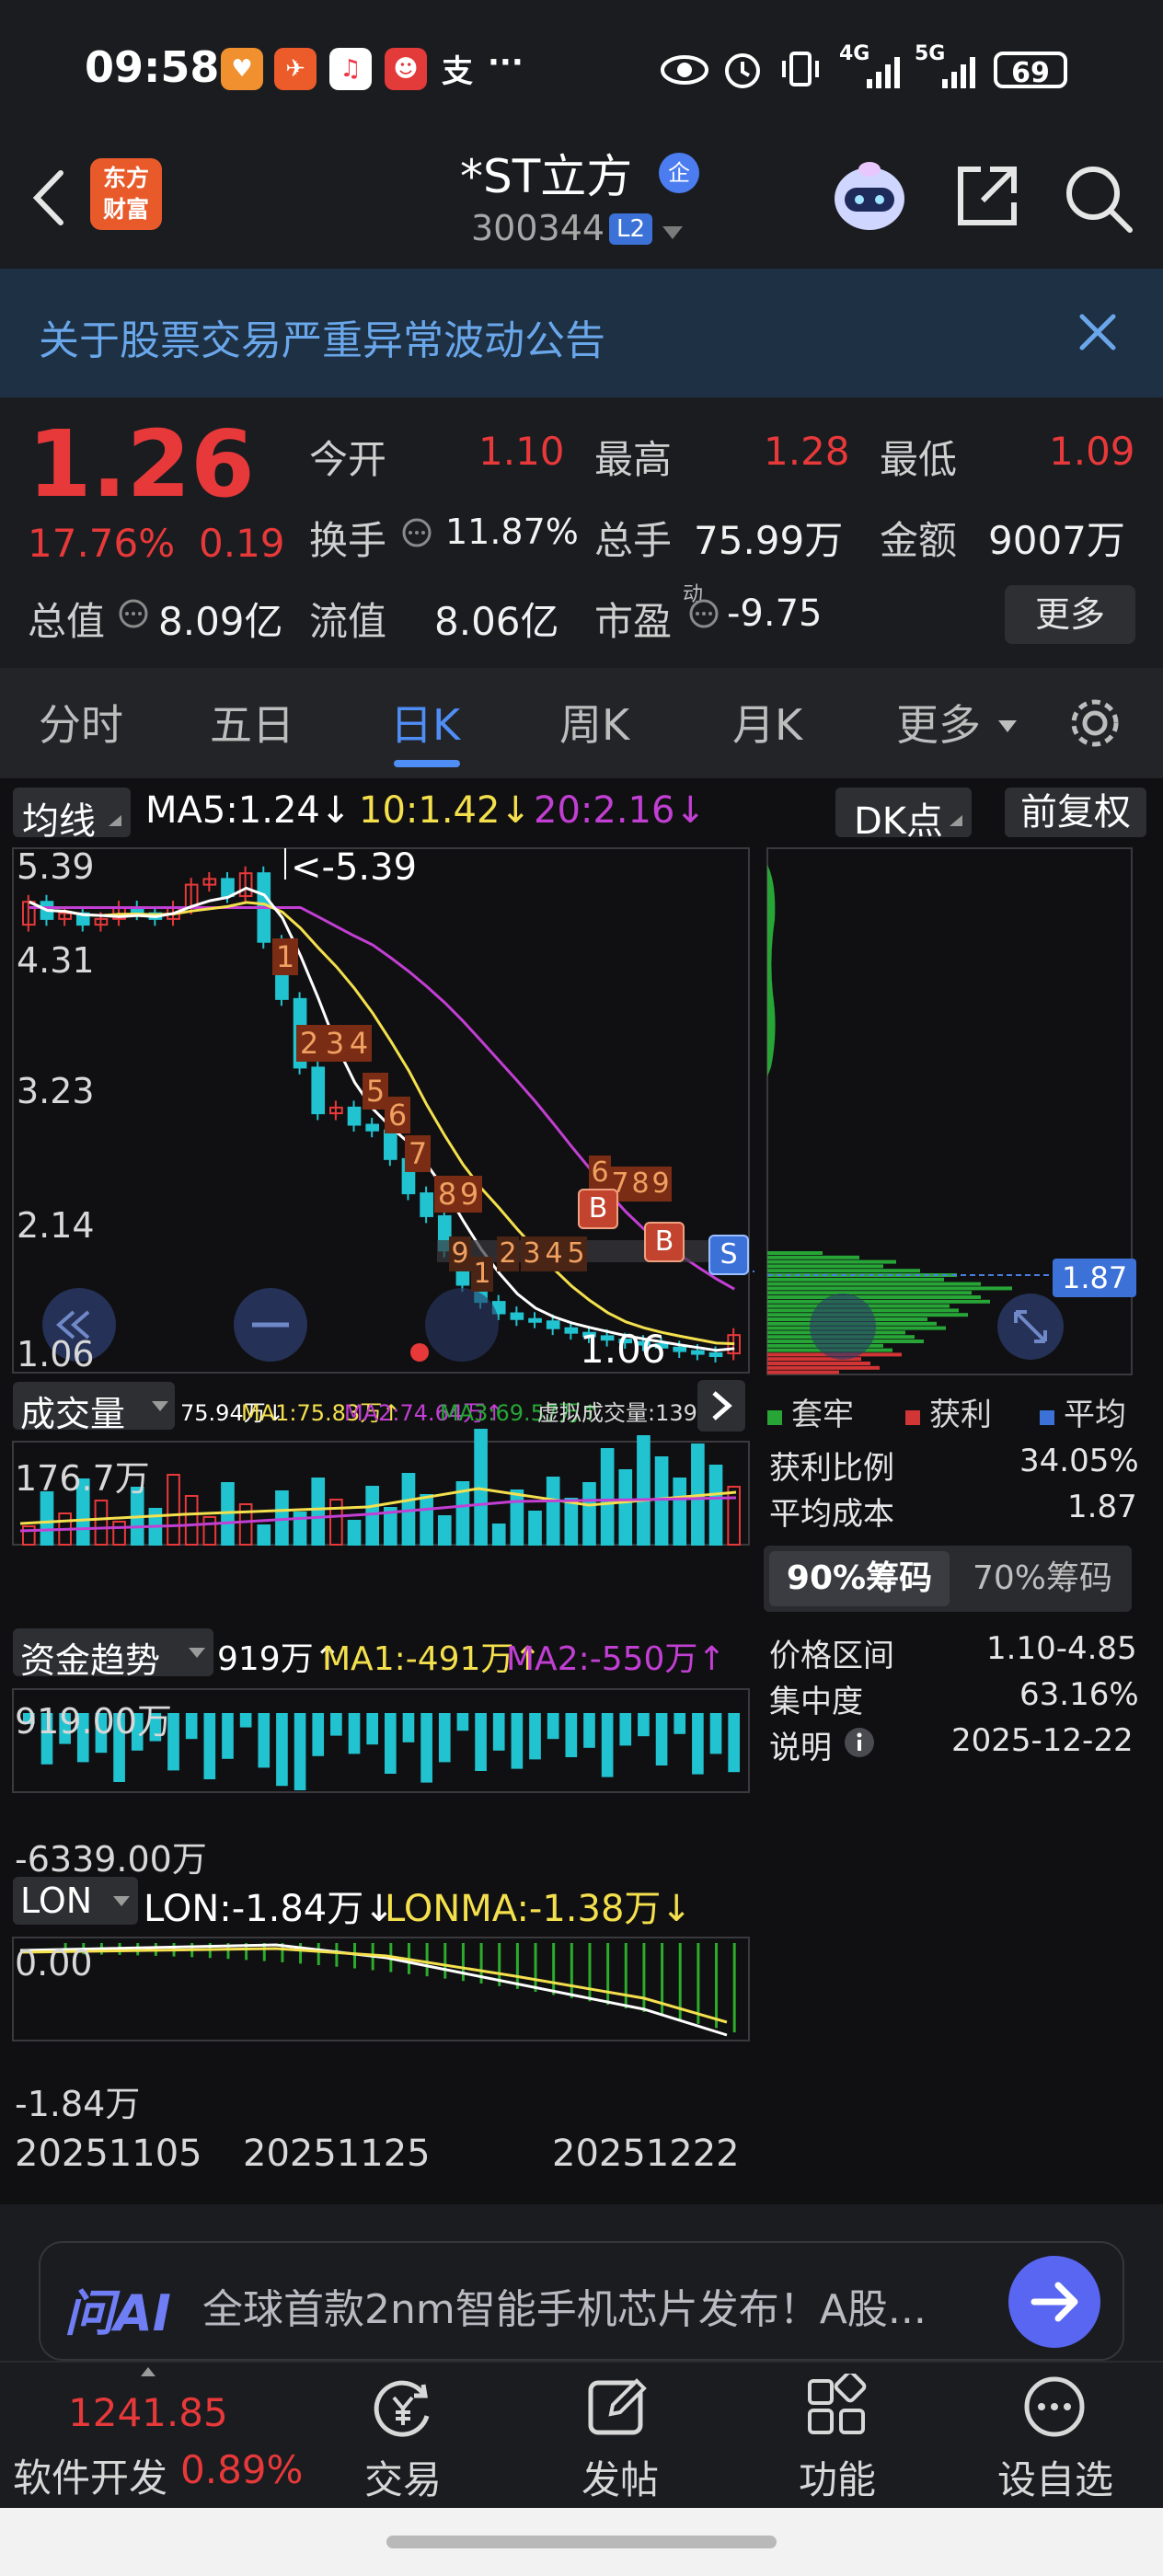 The height and width of the screenshot is (2576, 1163). I want to click on sector-change: 0.89%, so click(242, 2469).